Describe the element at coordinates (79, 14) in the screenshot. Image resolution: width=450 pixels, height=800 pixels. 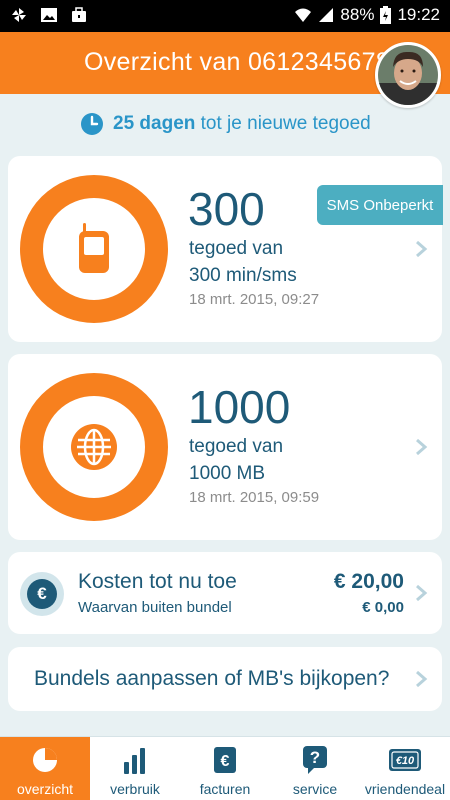
I see `briefcase-icon` at that location.